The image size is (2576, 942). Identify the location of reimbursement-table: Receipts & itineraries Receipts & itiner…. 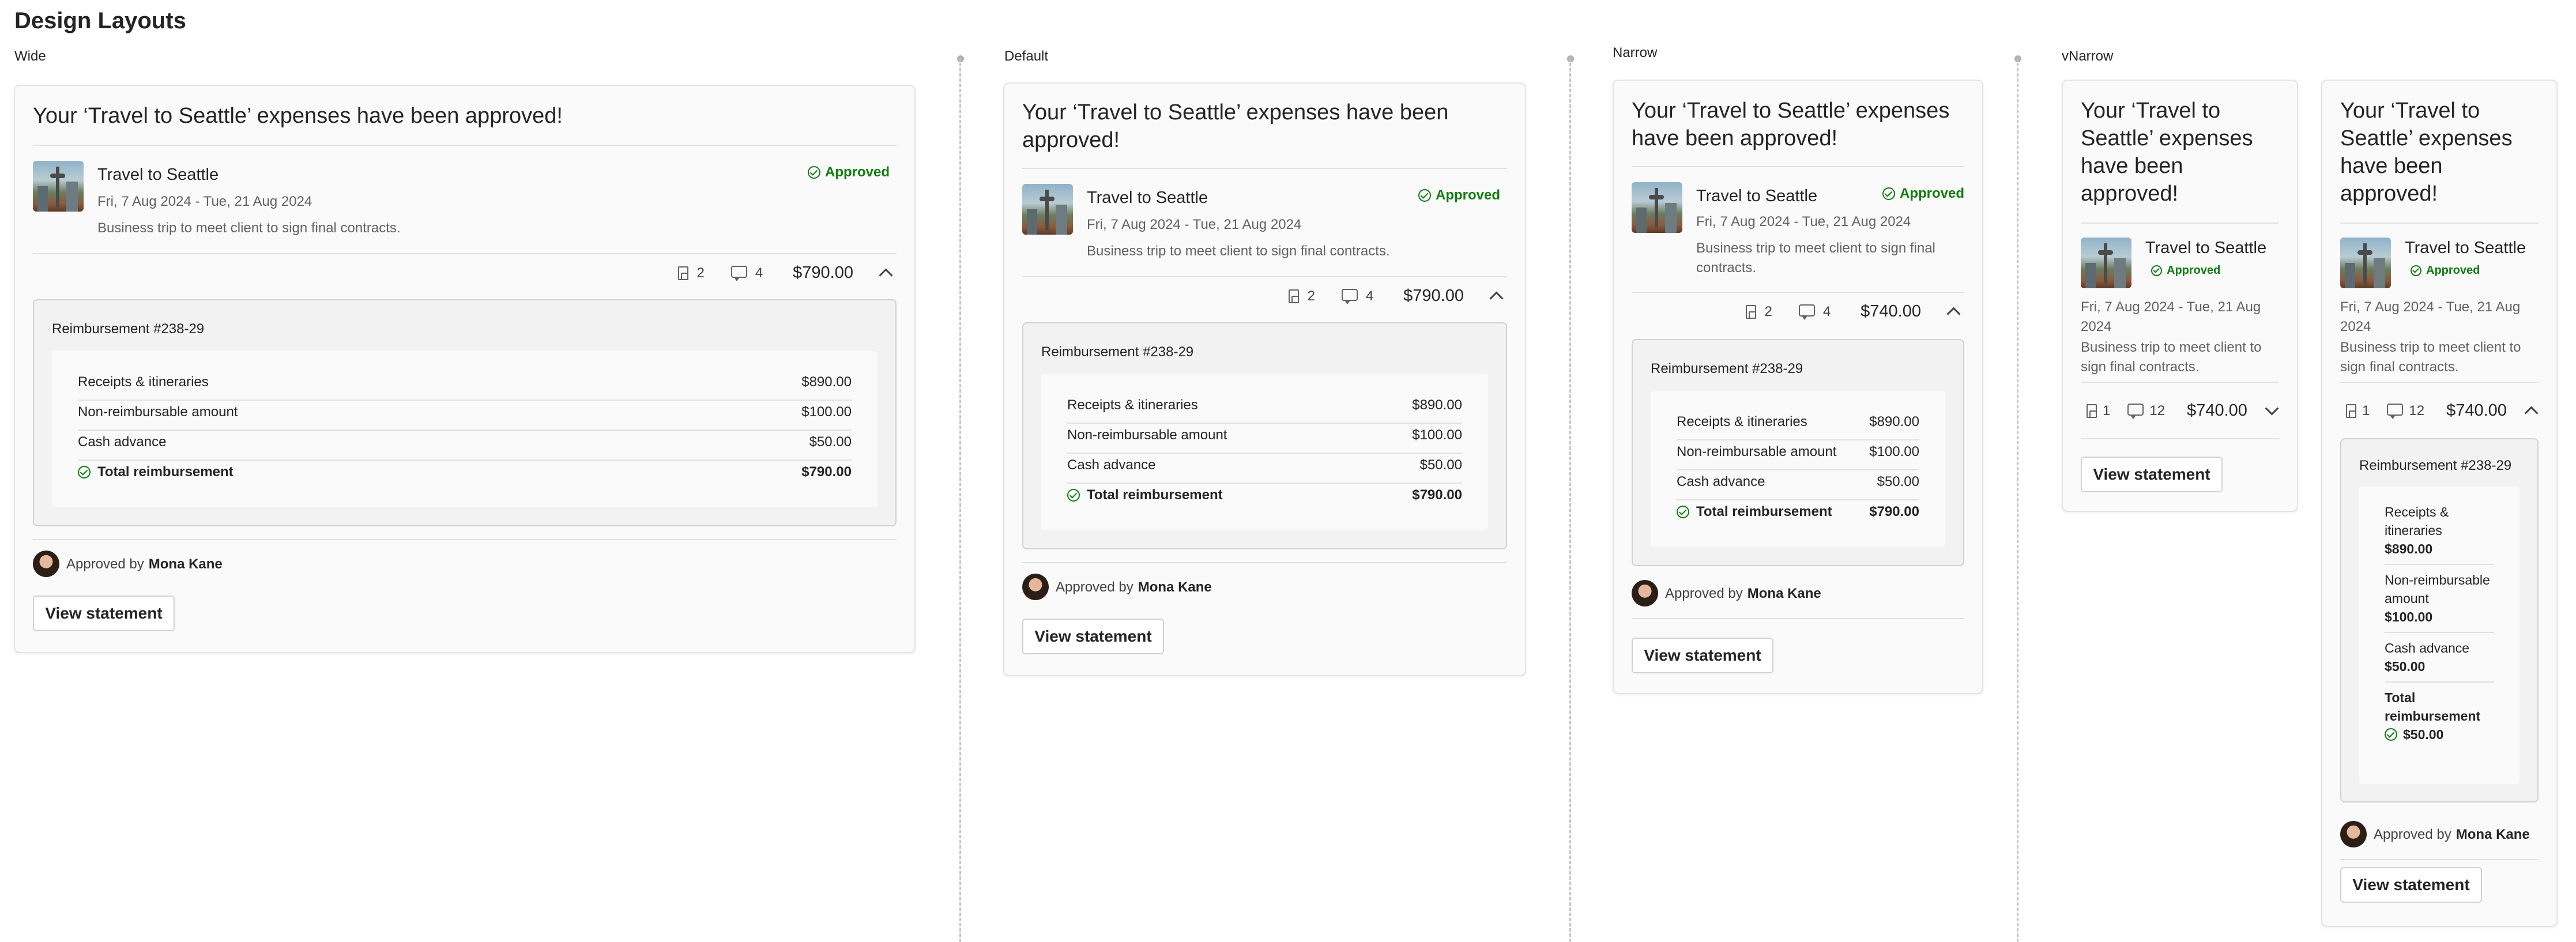
(2439, 635).